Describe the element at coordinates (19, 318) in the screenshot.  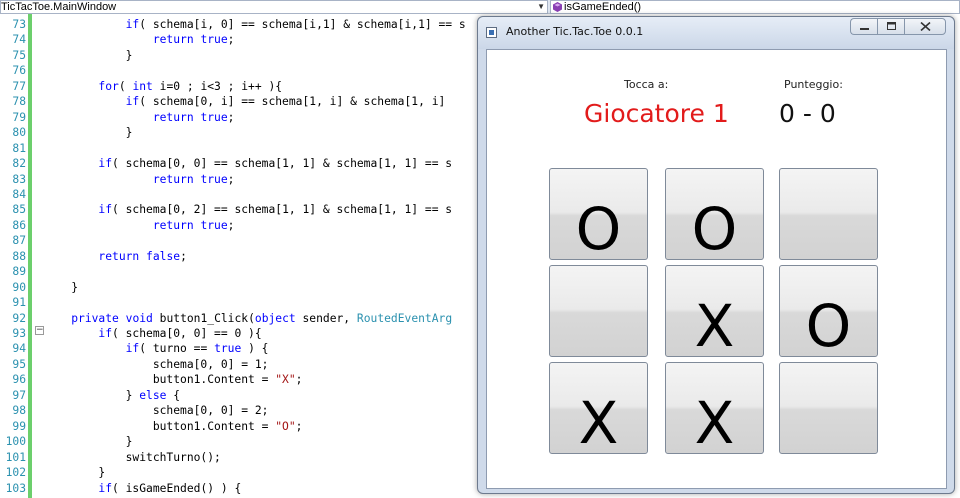
I see `line-number: 92` at that location.